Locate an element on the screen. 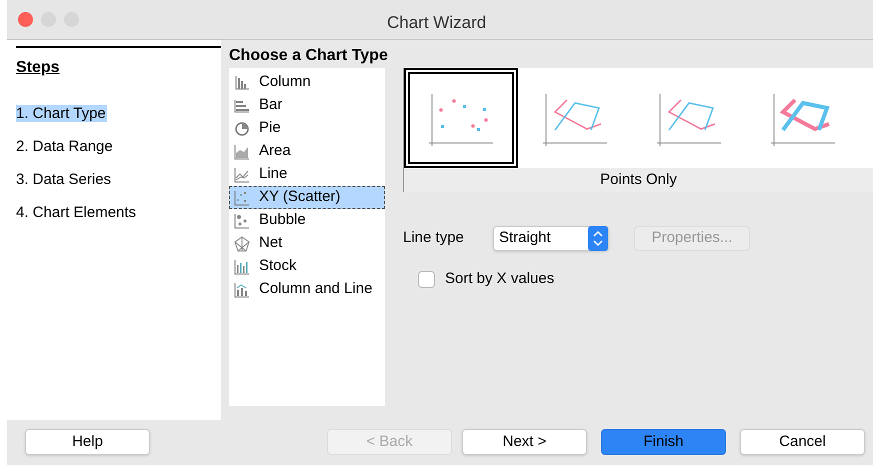 The height and width of the screenshot is (465, 873). dialog-button: Help is located at coordinates (87, 442).